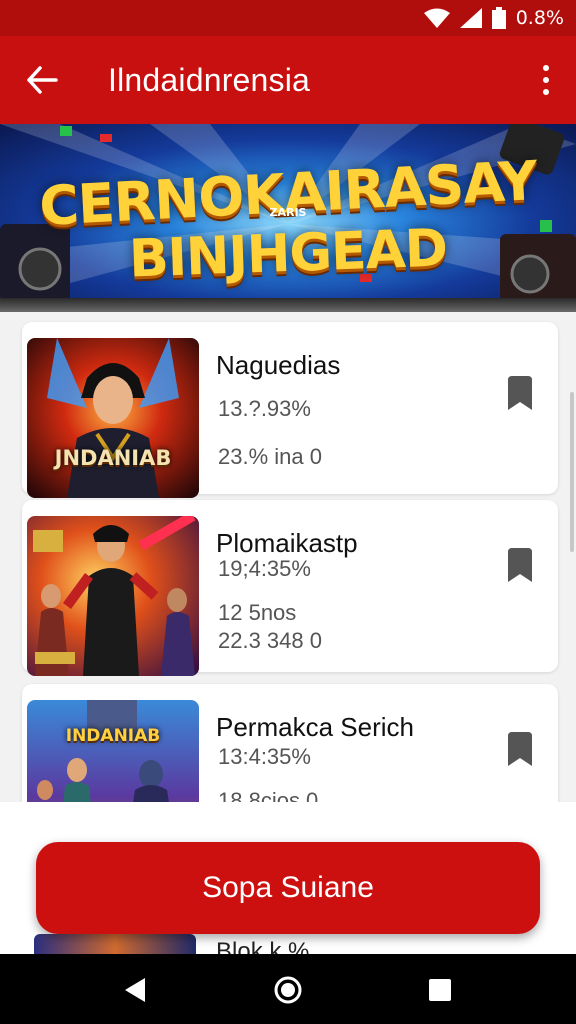 This screenshot has width=576, height=1024. I want to click on more-vert-icon, so click(546, 68).